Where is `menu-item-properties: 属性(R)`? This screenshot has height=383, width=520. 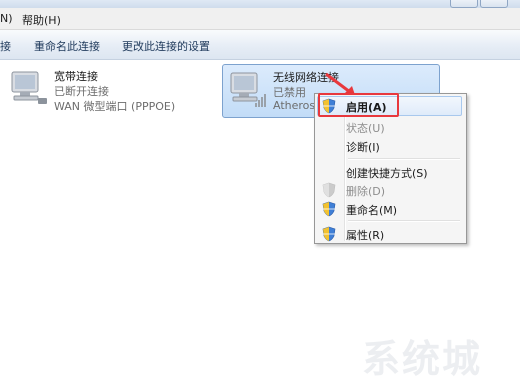 menu-item-properties: 属性(R) is located at coordinates (389, 234).